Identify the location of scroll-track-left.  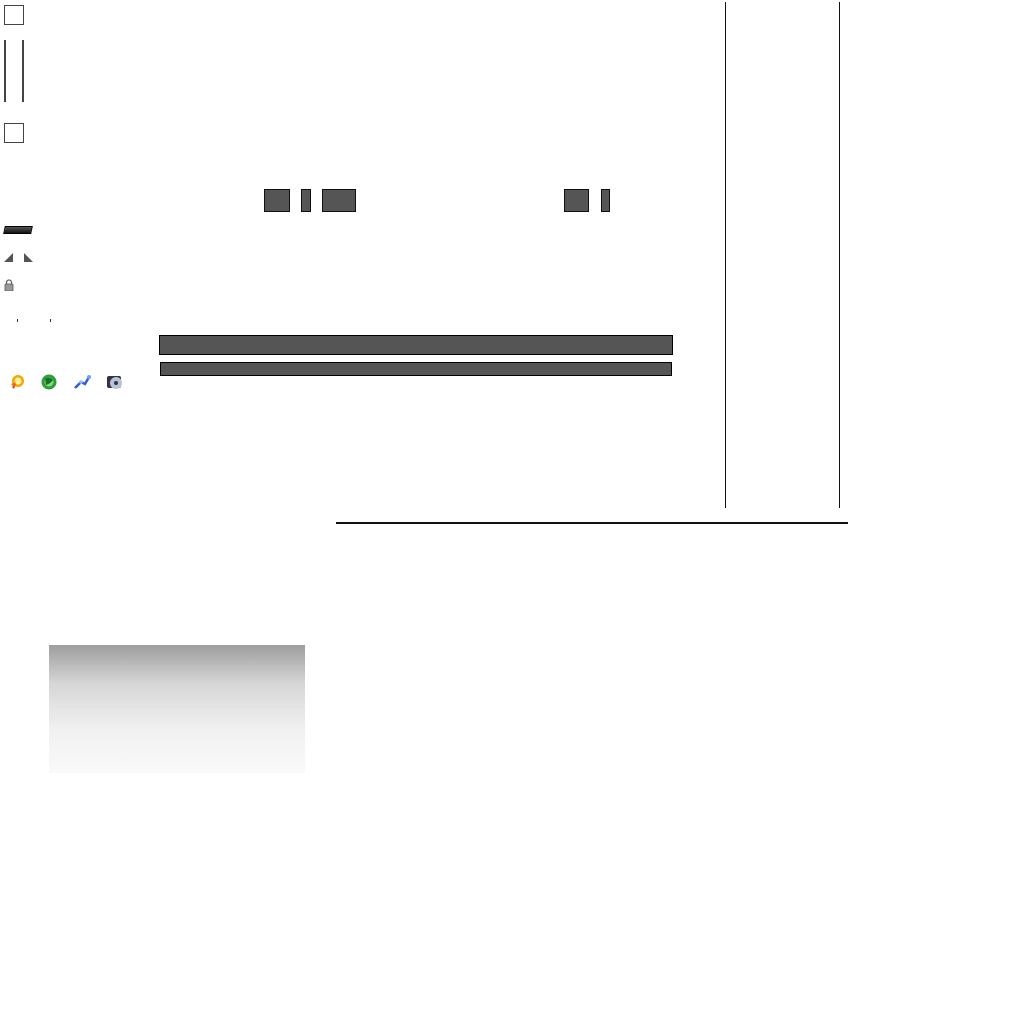
(5, 71).